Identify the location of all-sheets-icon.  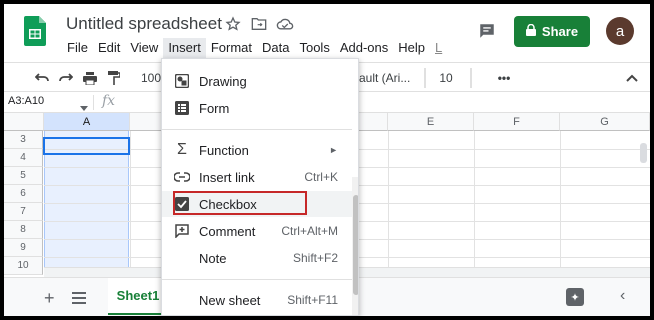
(79, 297).